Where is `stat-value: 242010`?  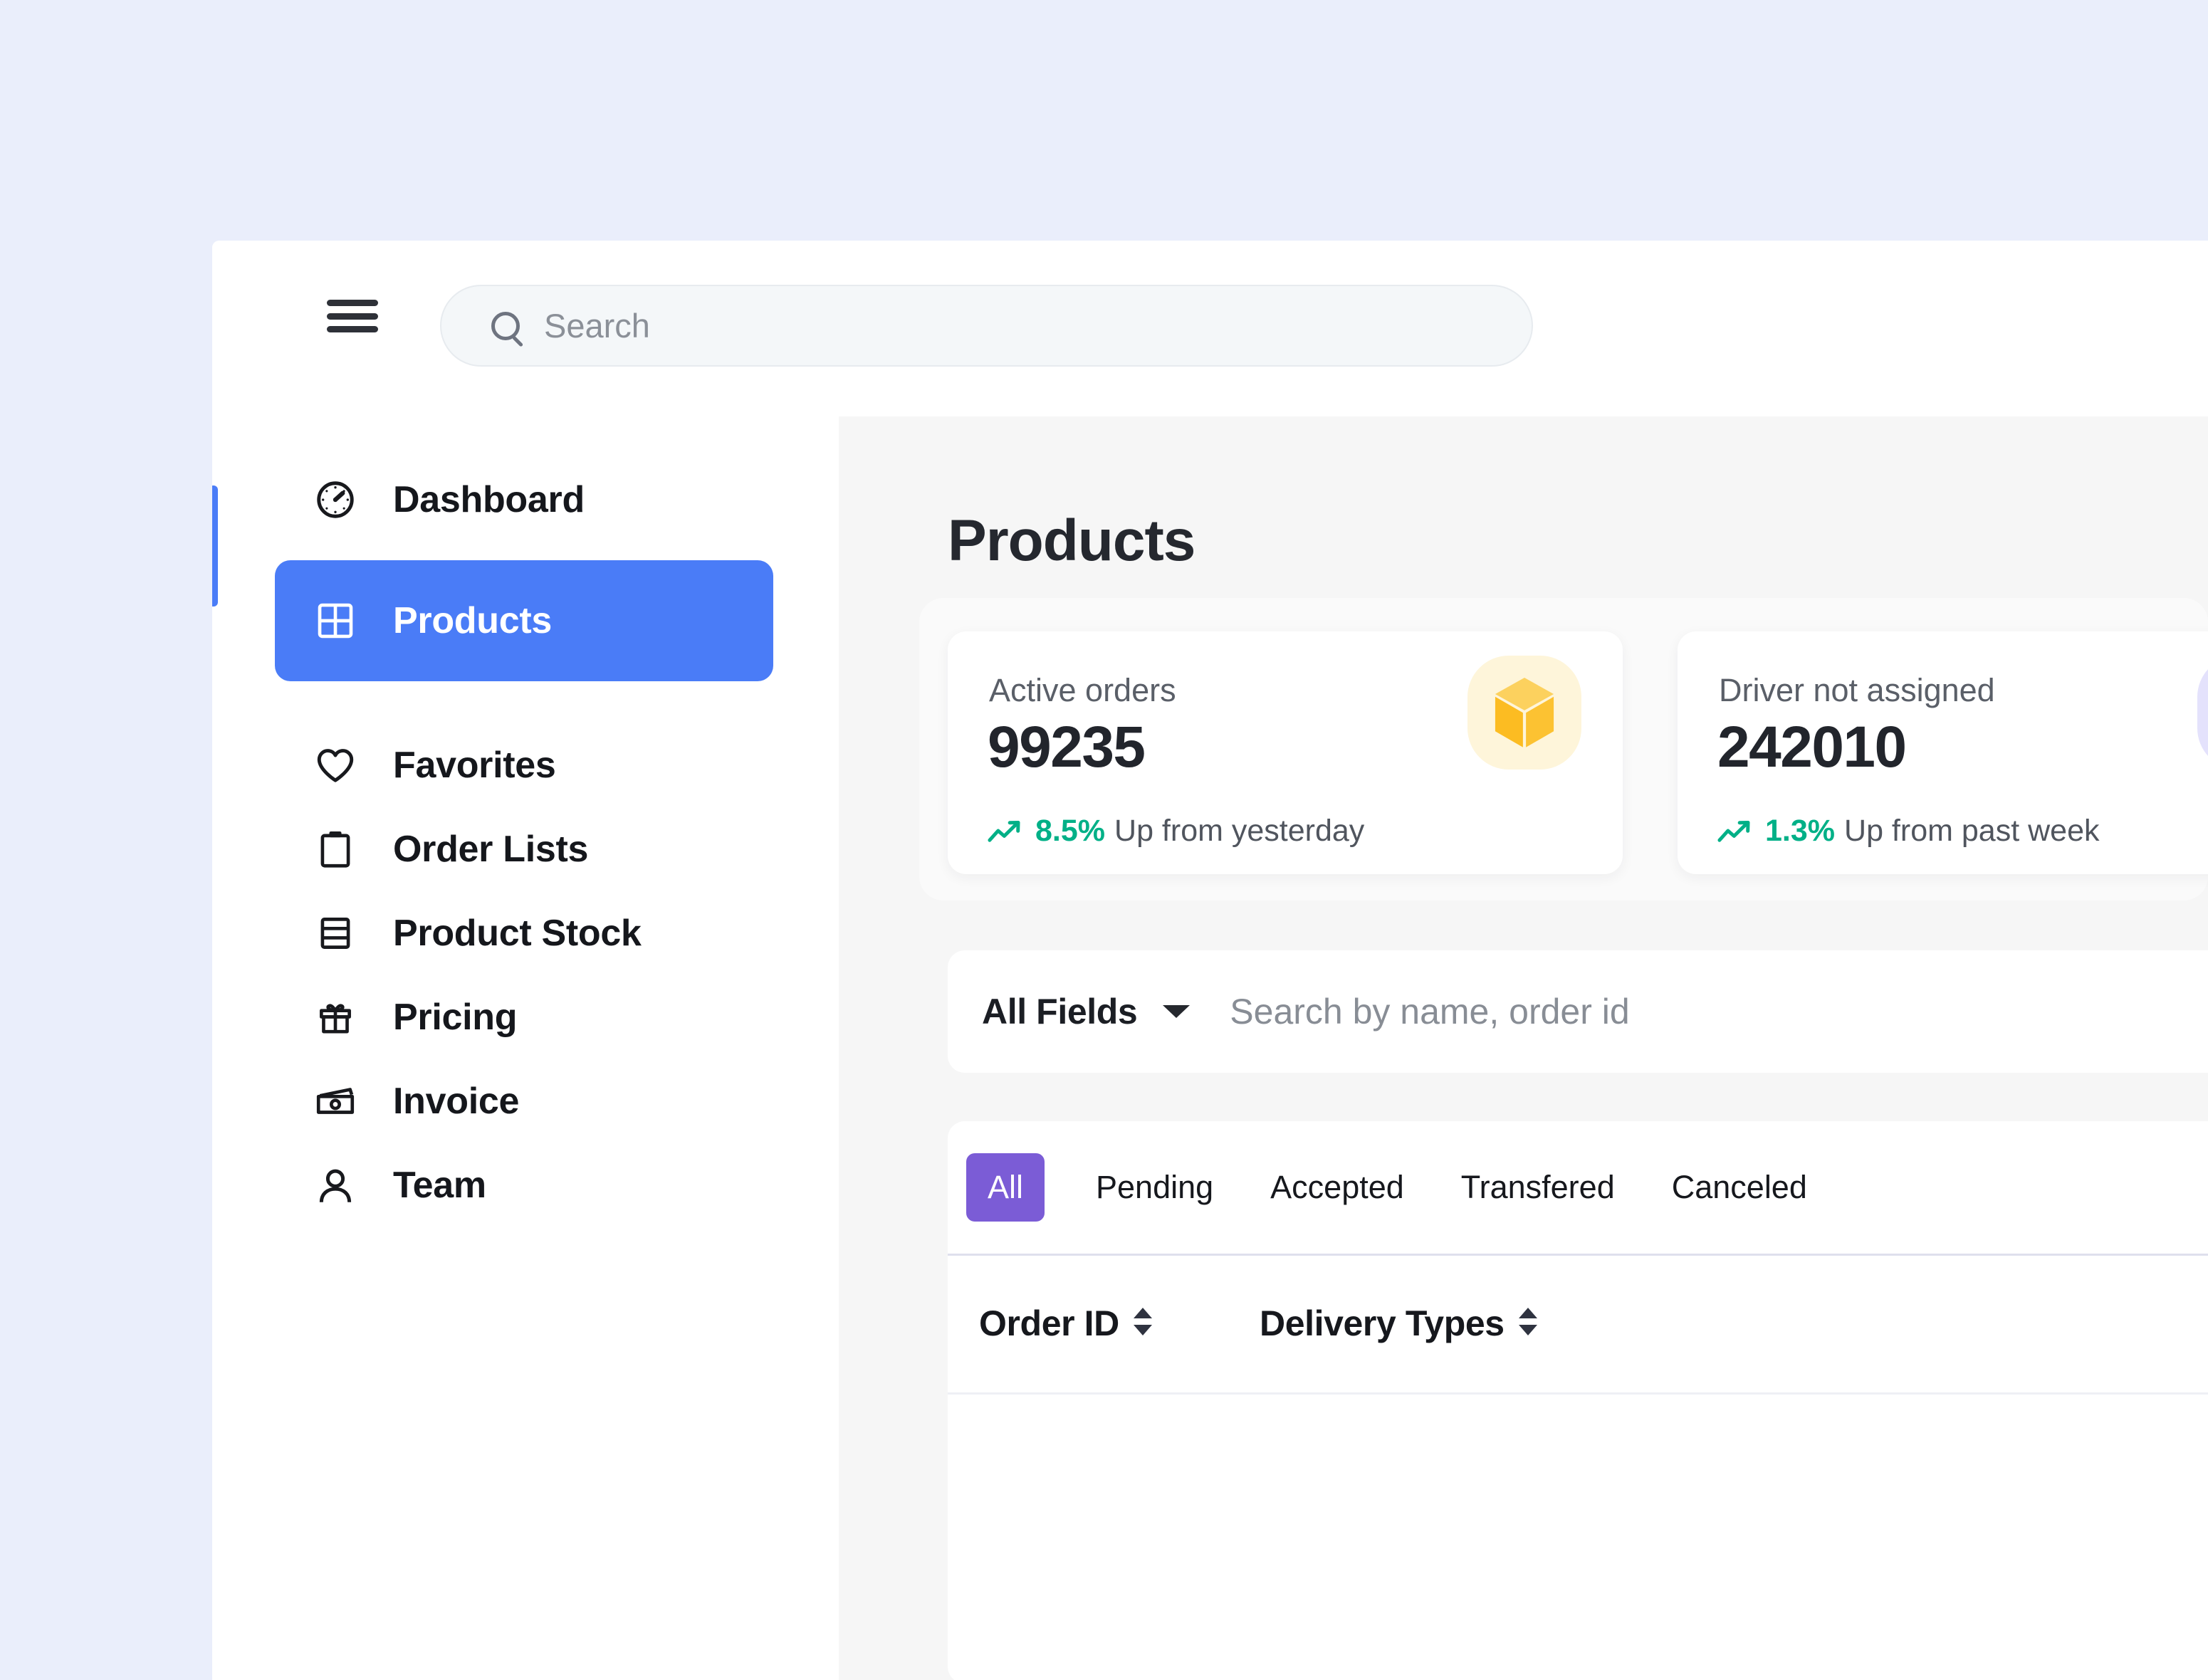 stat-value: 242010 is located at coordinates (1812, 747).